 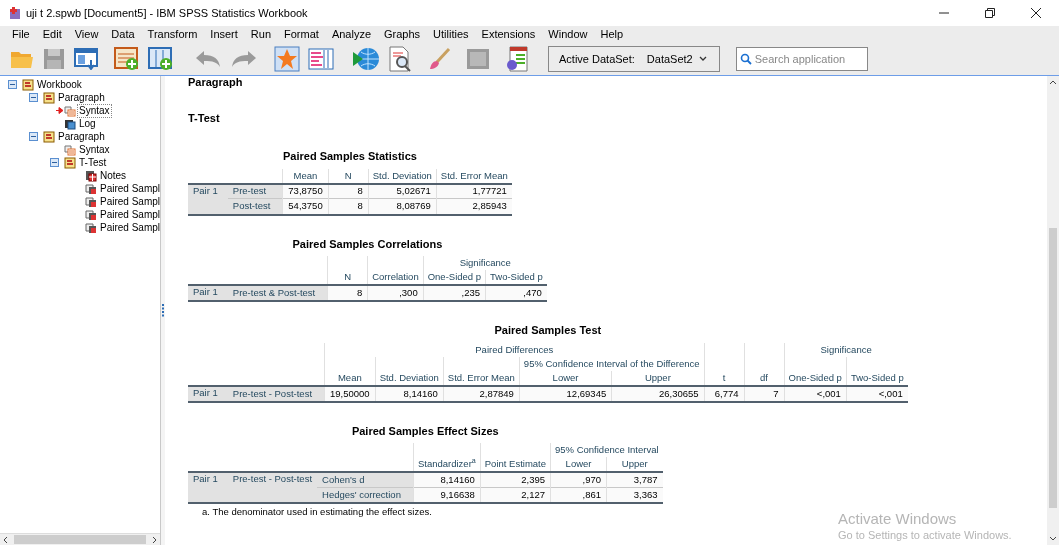 What do you see at coordinates (548, 330) in the screenshot?
I see `table-title: Paired Samples Test` at bounding box center [548, 330].